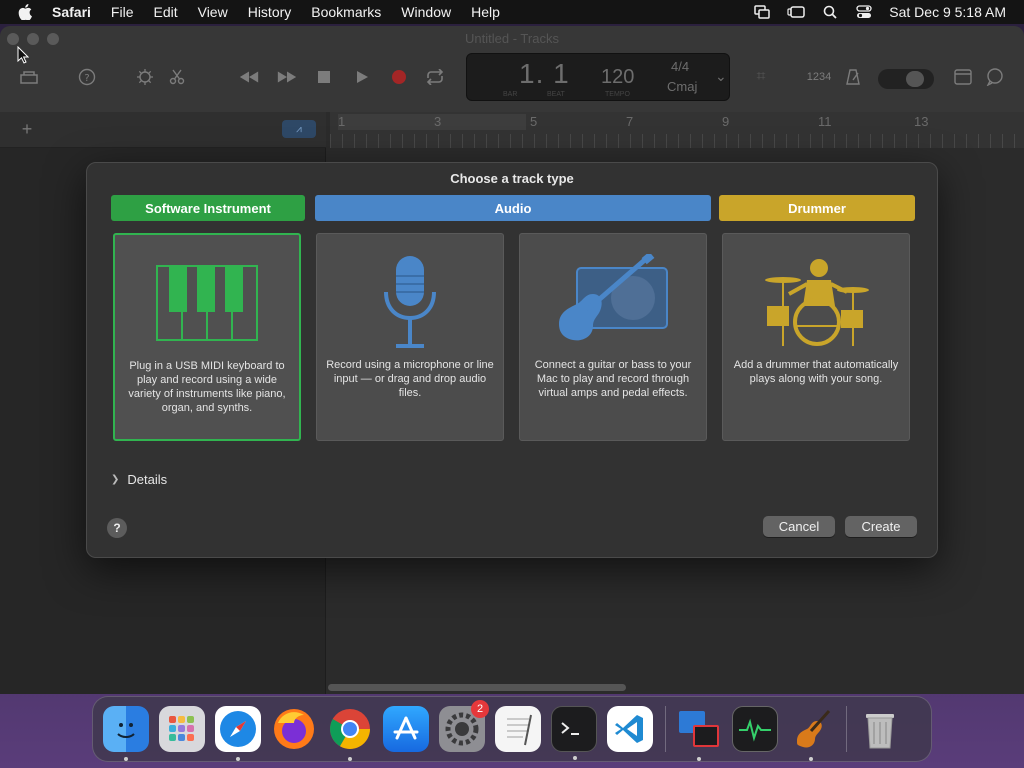 The image size is (1024, 768). What do you see at coordinates (27, 129) in the screenshot?
I see `add-track-plus-icon: +` at bounding box center [27, 129].